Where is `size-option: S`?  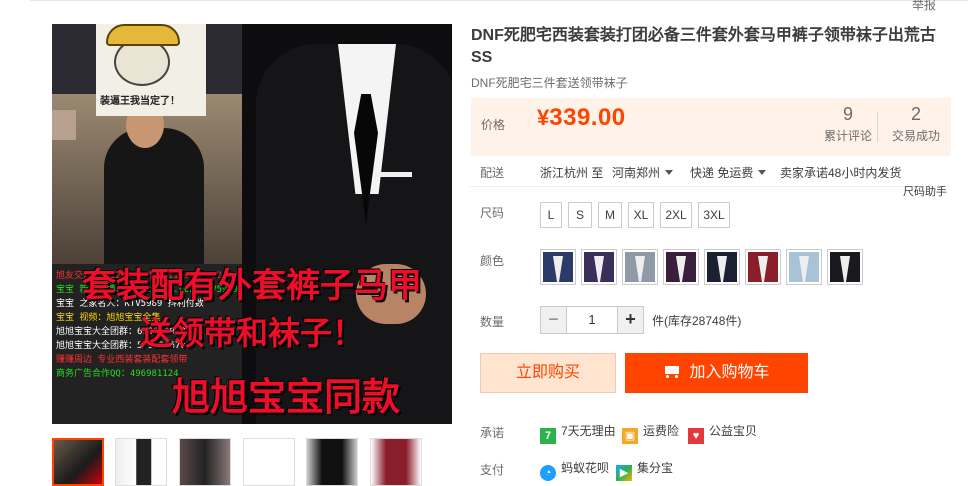 size-option: S is located at coordinates (580, 215).